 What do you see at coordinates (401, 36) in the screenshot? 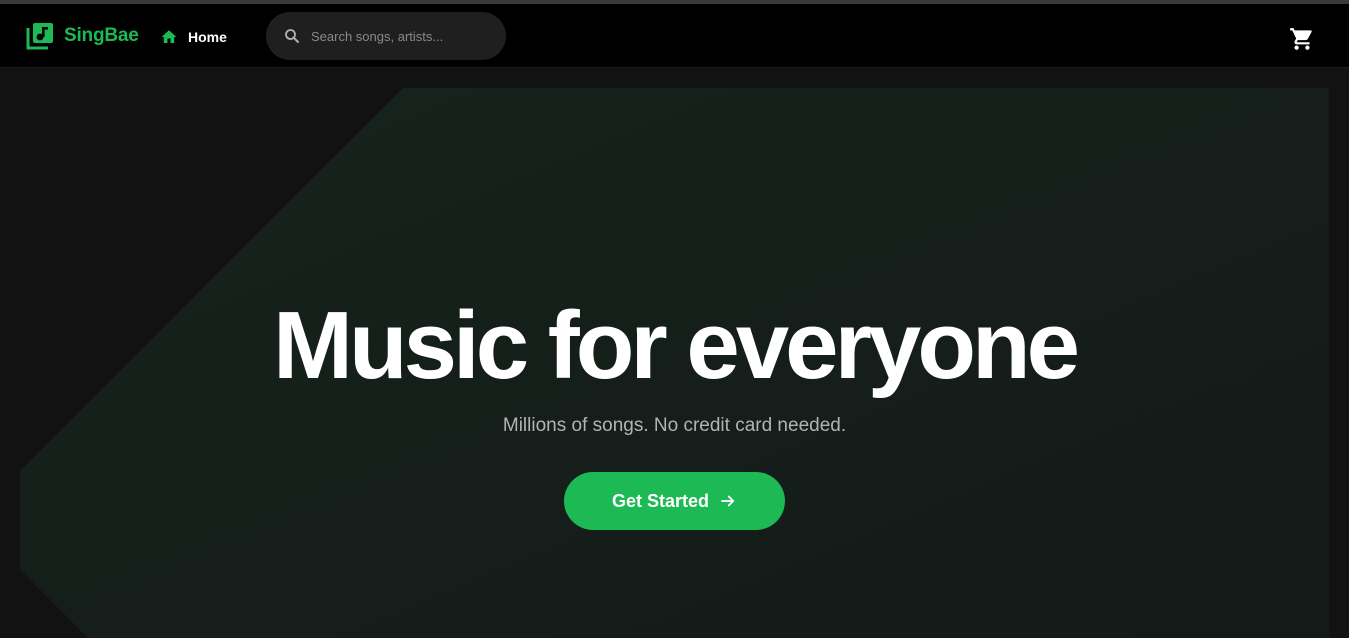
I see `search-input` at bounding box center [401, 36].